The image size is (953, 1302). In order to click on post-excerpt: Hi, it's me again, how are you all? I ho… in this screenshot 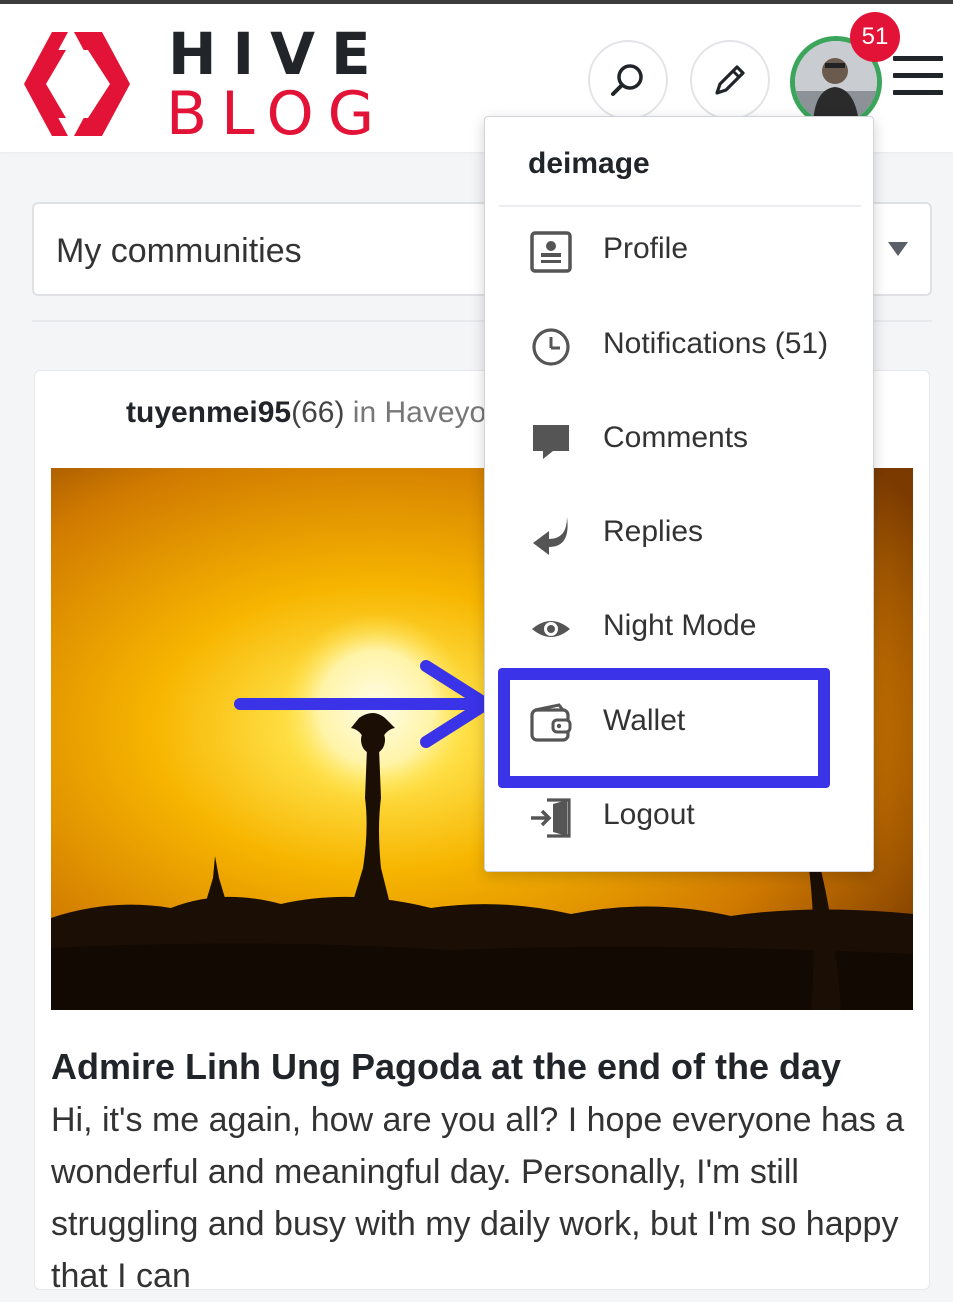, I will do `click(486, 1198)`.